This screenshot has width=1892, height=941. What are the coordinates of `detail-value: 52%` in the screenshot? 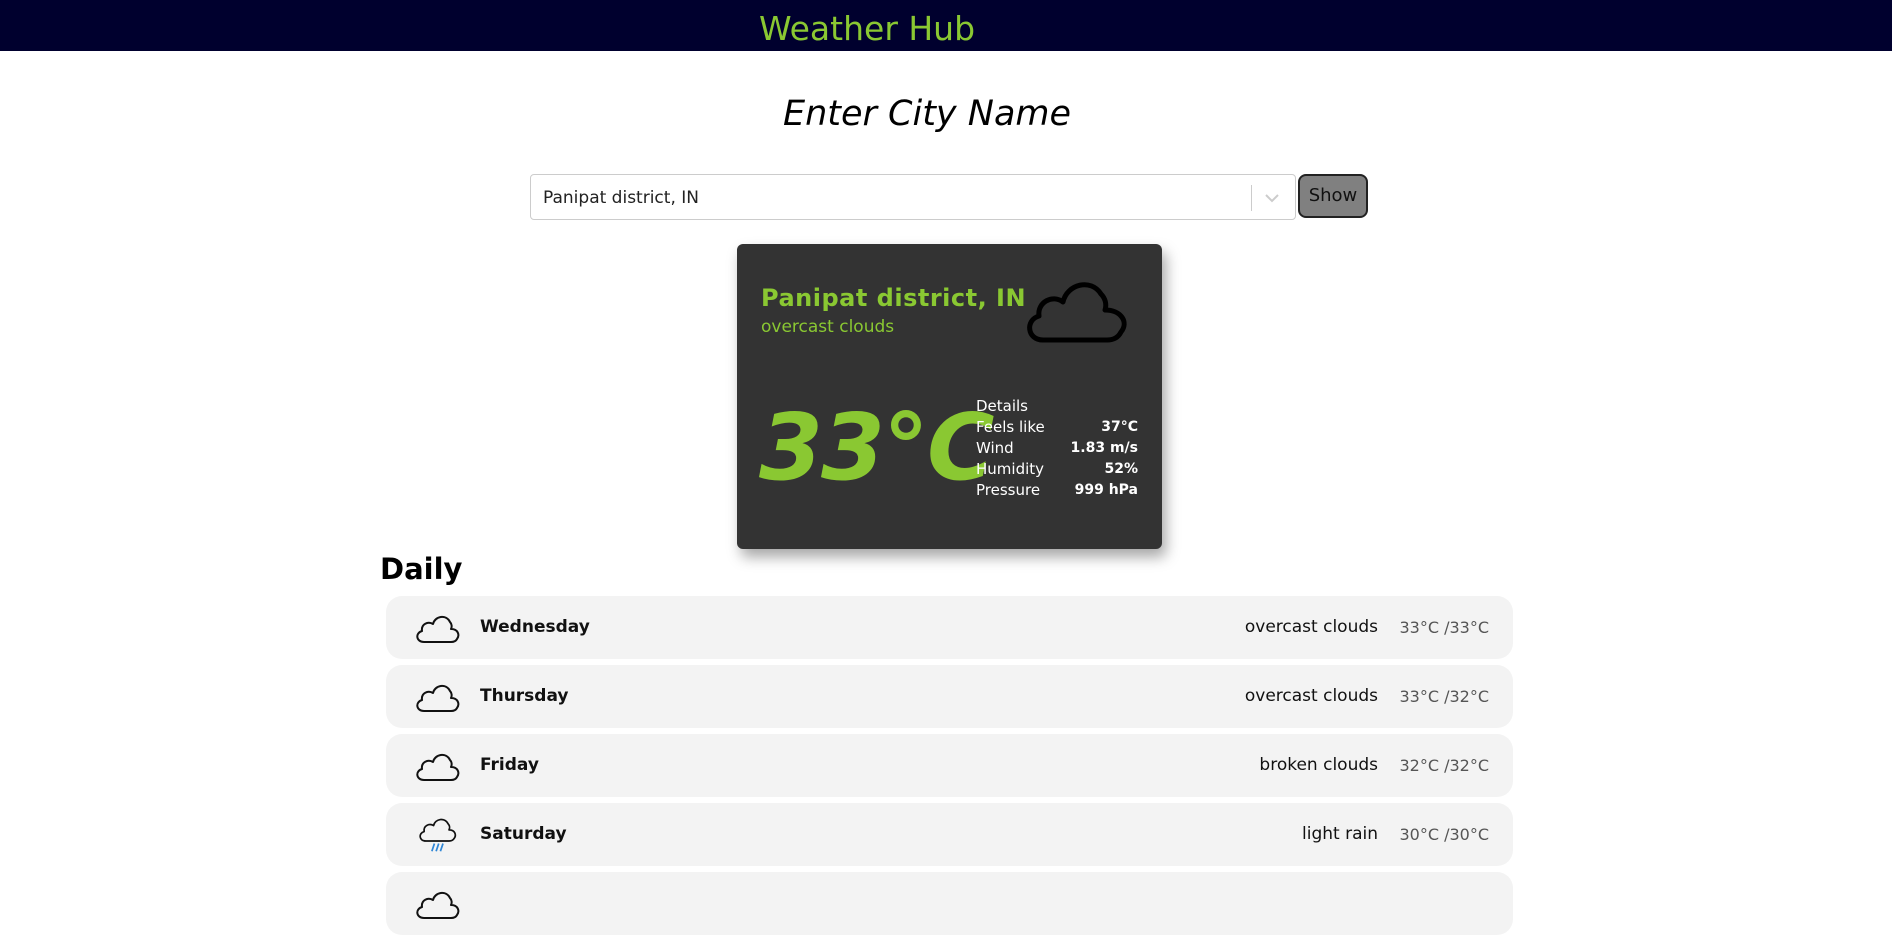 It's located at (1121, 469).